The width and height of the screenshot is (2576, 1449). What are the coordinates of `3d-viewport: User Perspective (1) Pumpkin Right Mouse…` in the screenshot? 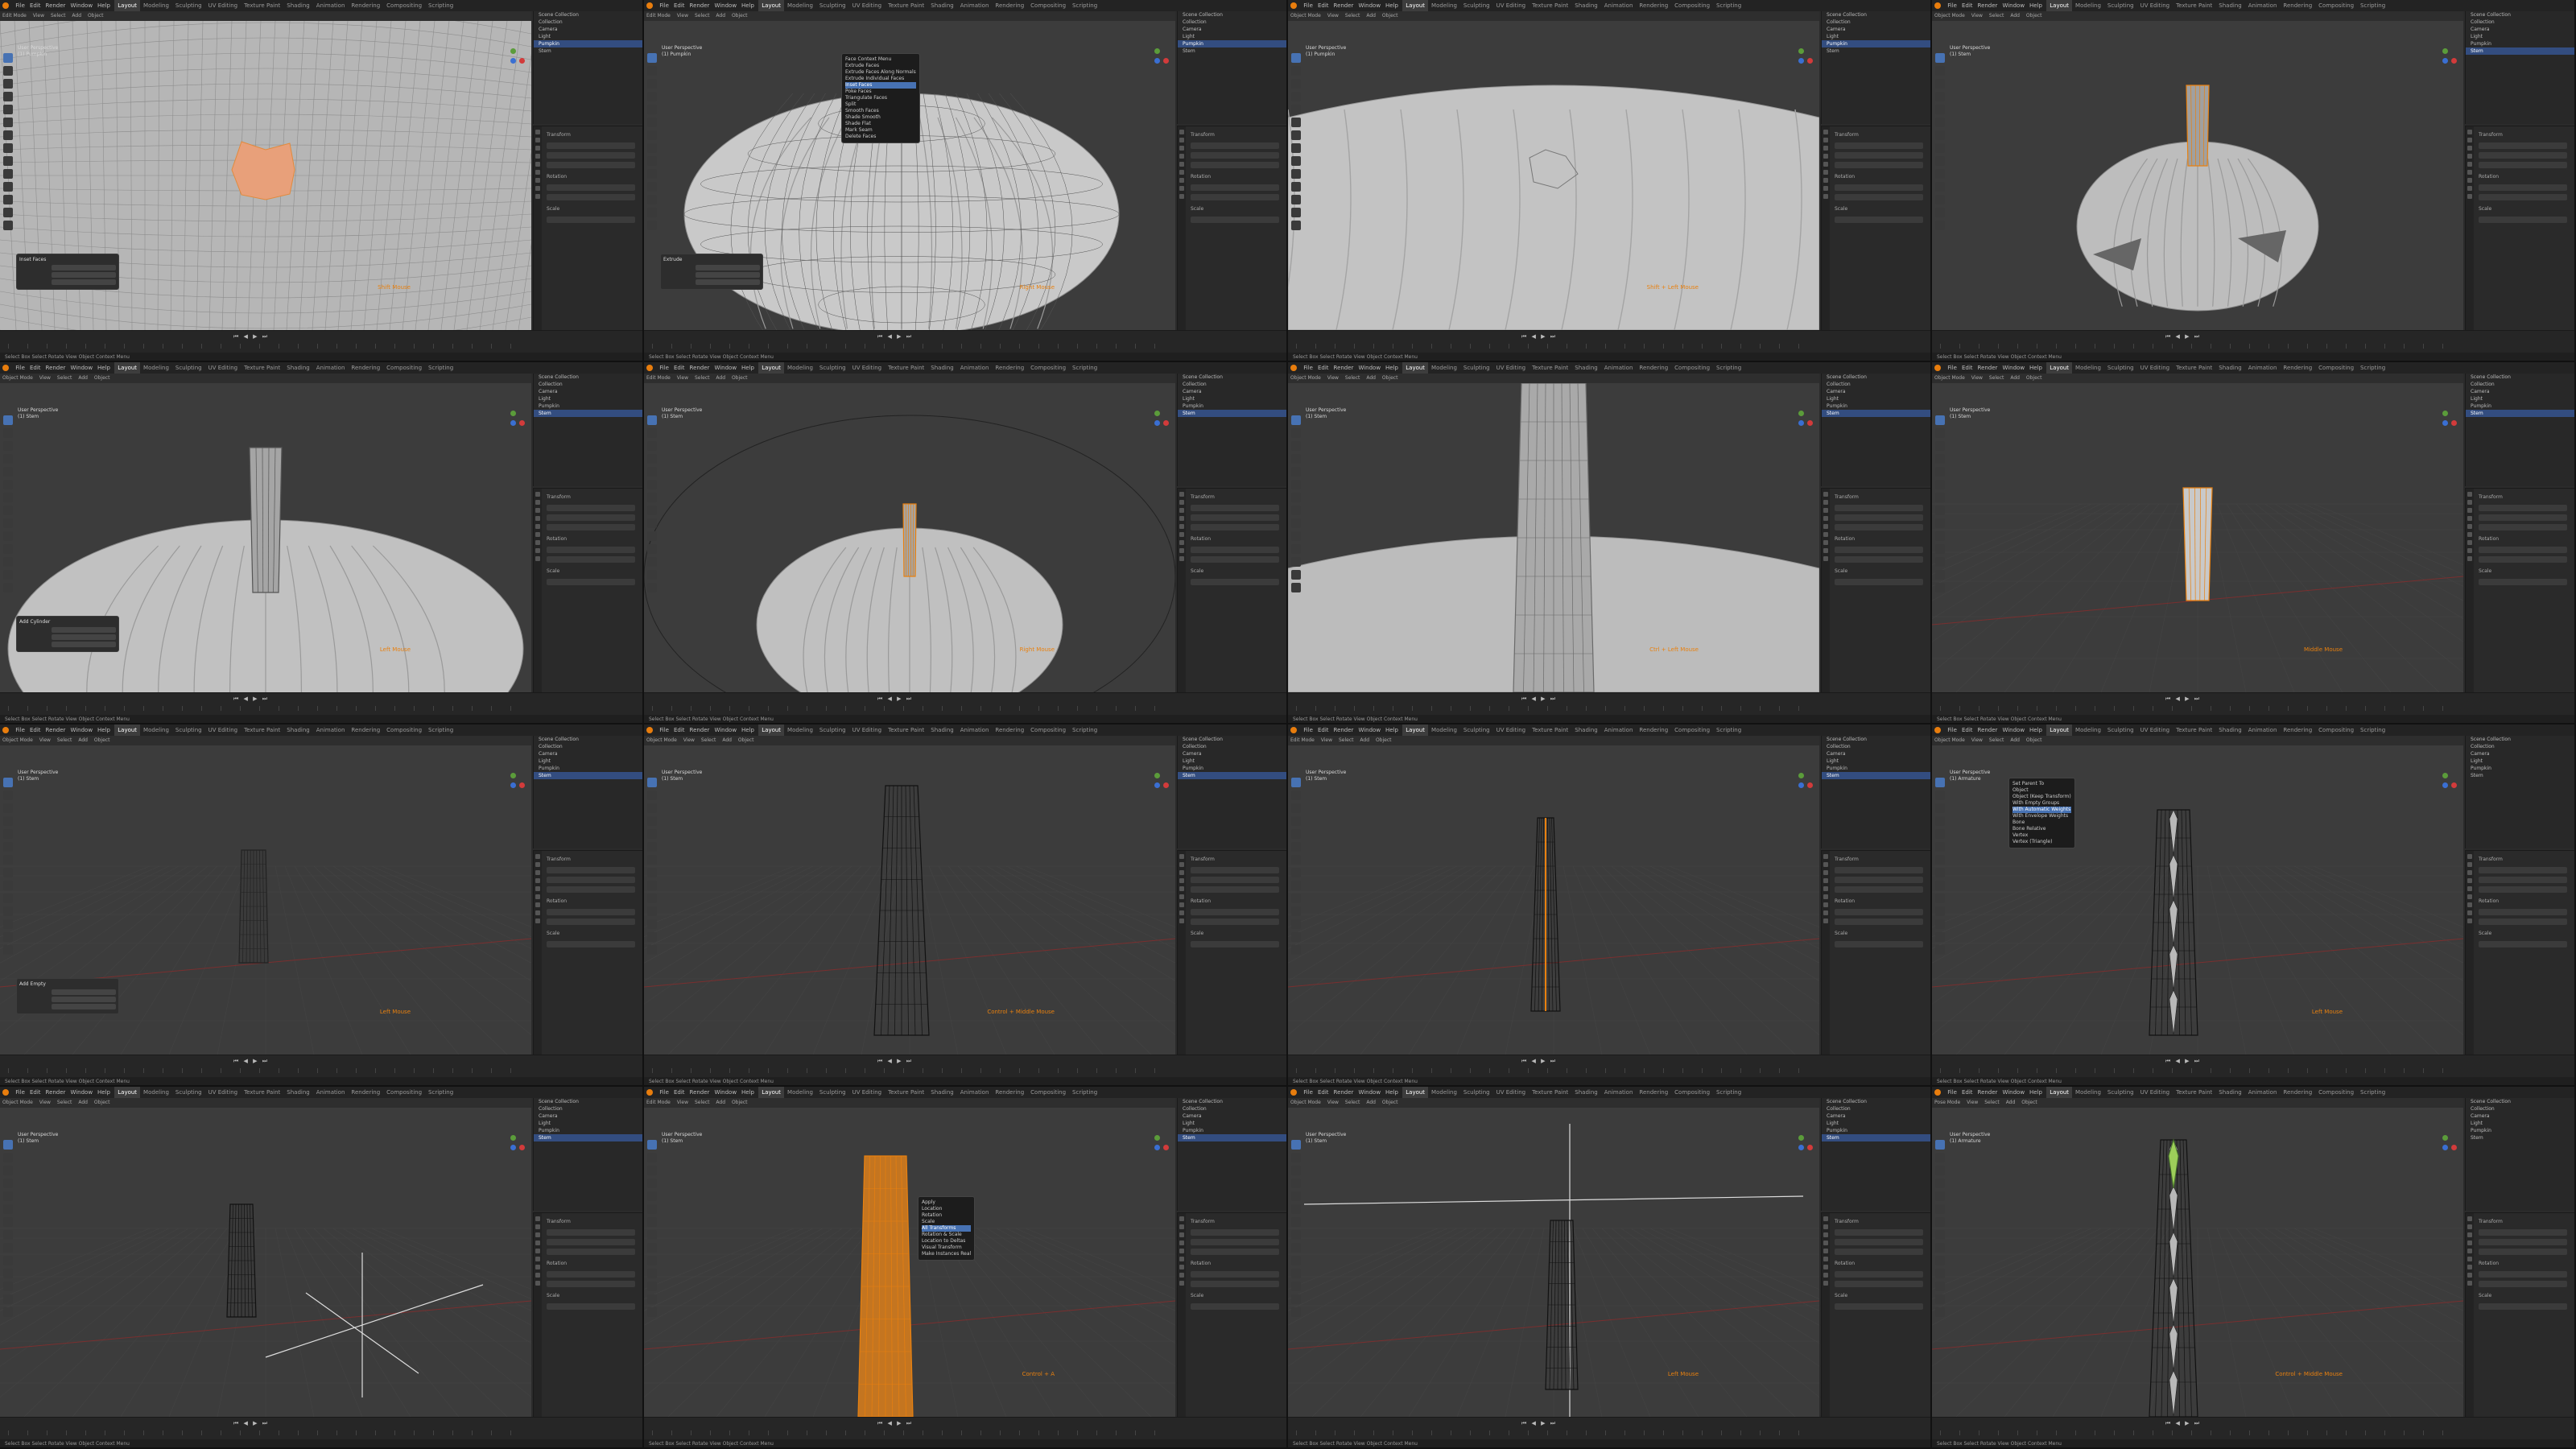 It's located at (909, 175).